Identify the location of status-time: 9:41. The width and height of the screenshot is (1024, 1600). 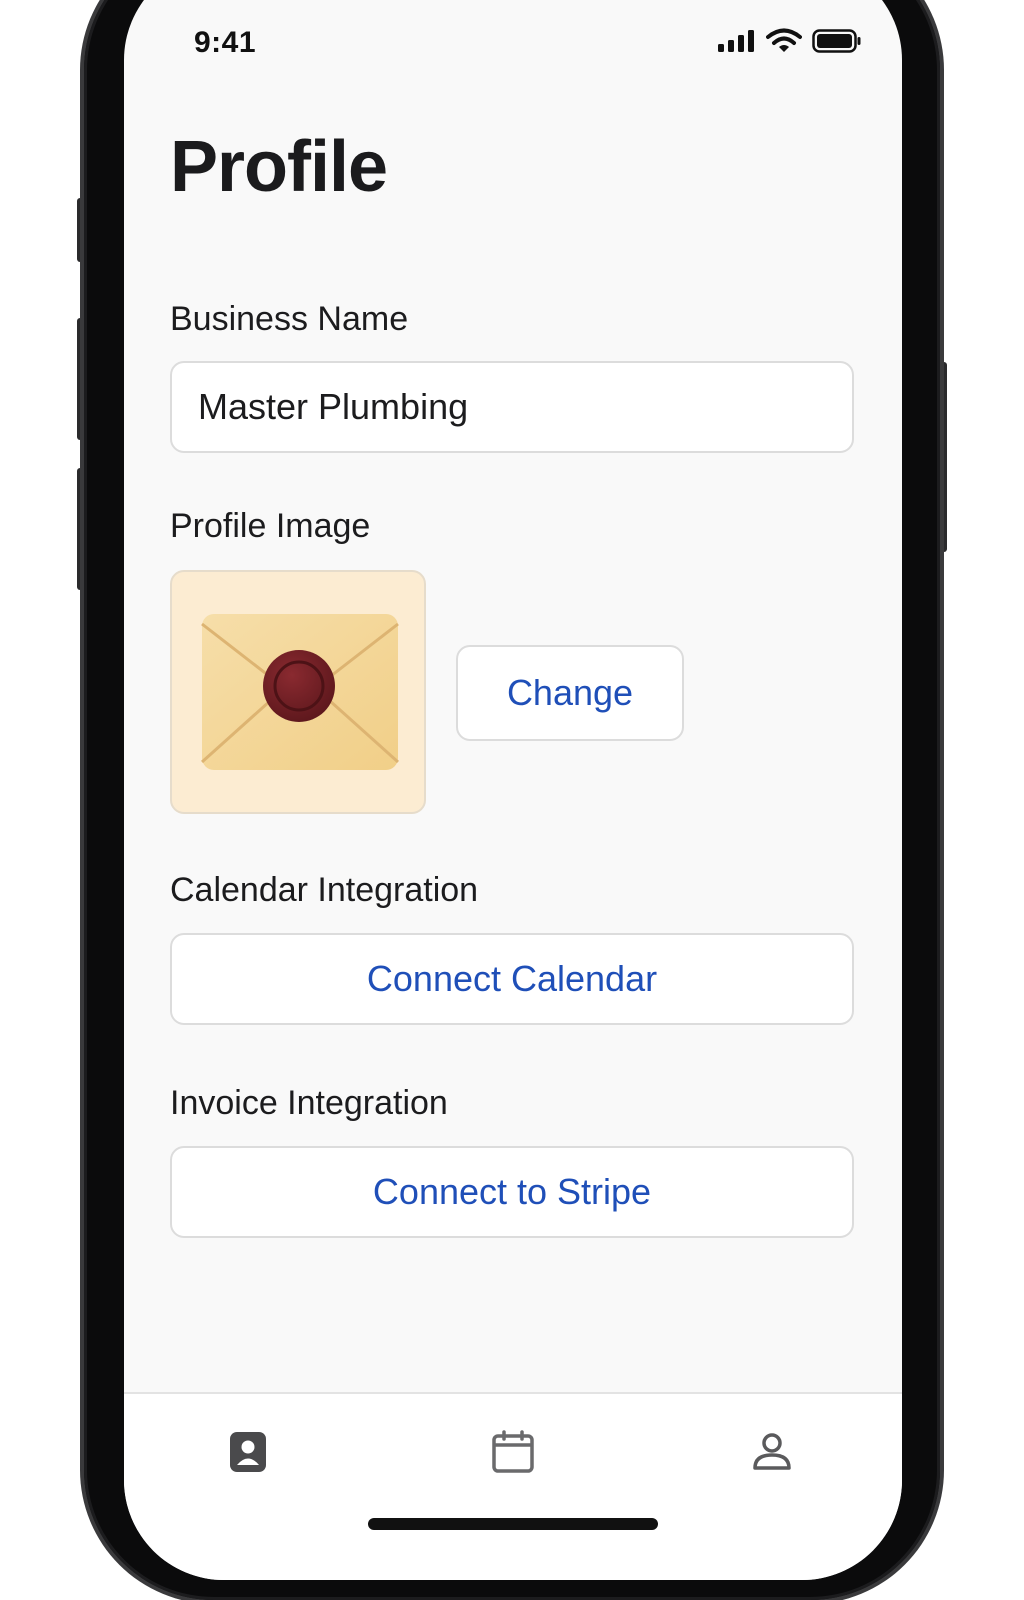
(225, 42).